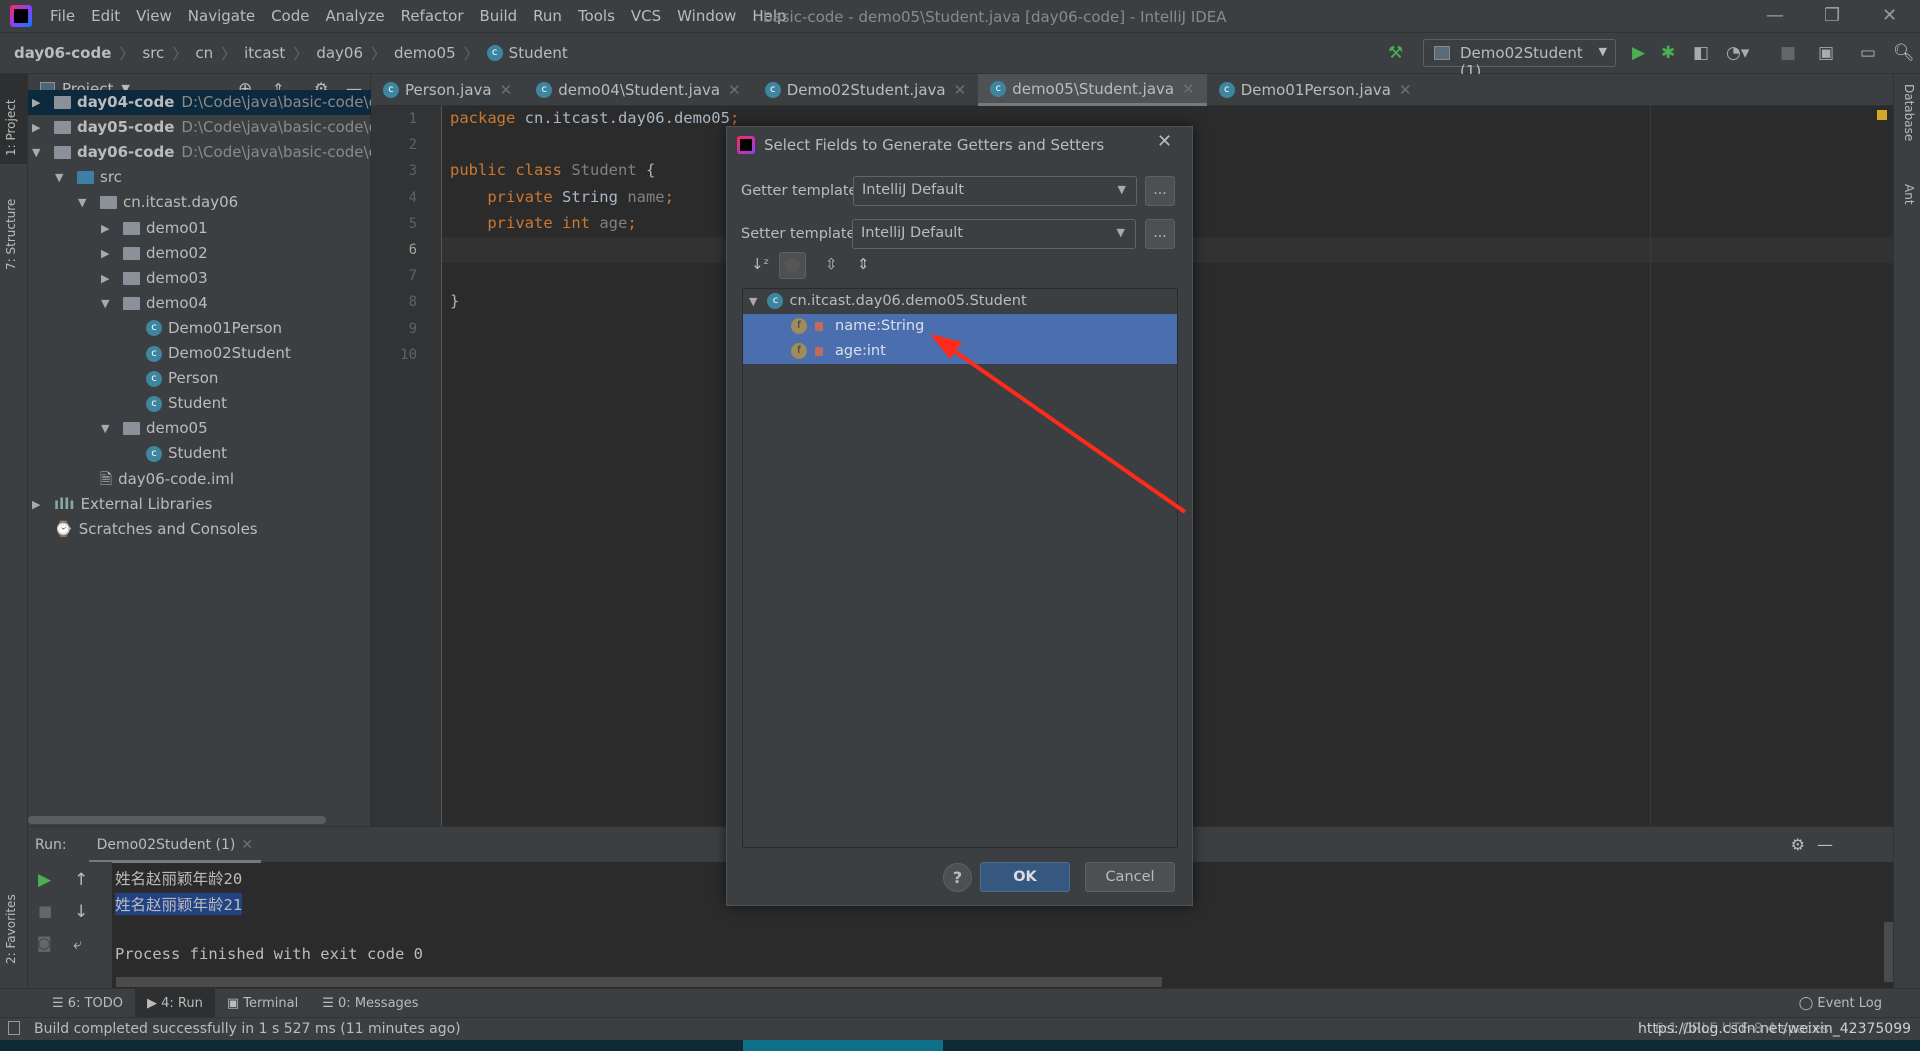  I want to click on tree-item: ▼ src, so click(199, 177).